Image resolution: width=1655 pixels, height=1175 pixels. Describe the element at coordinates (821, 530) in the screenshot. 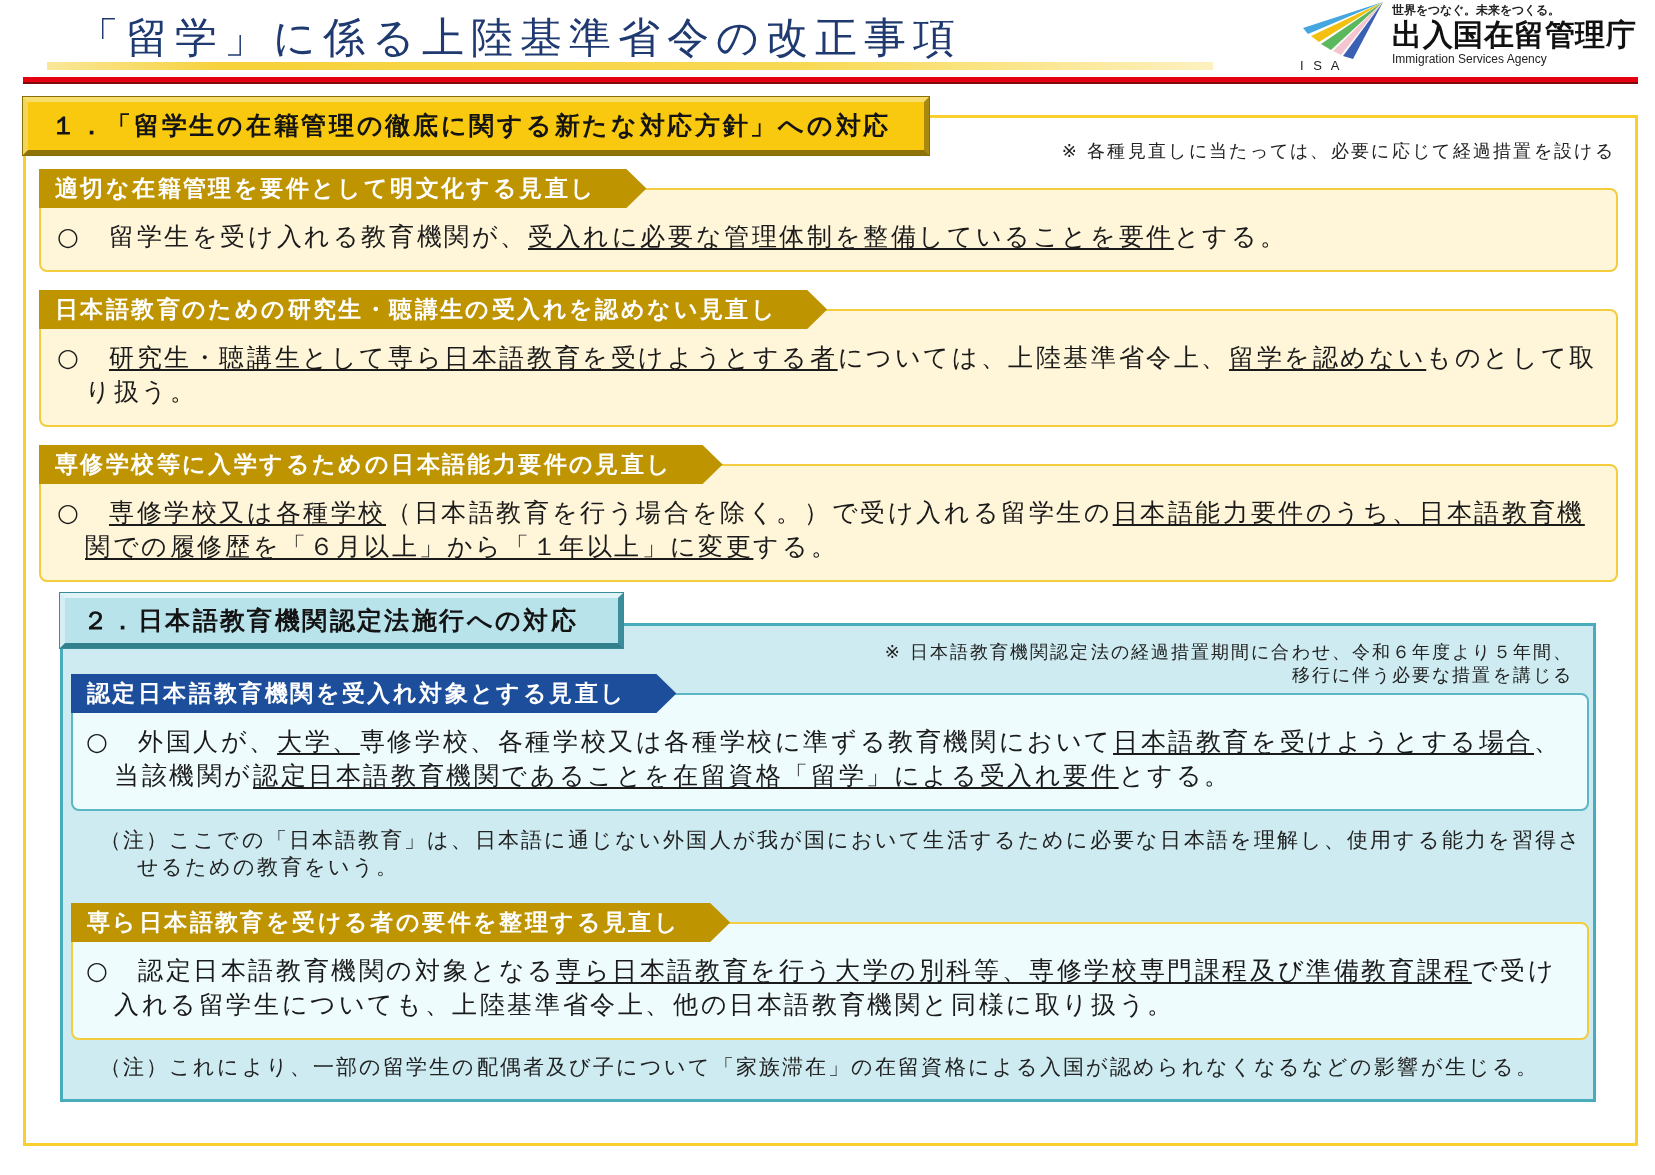

I see `body-text: ○ 専修学校又は各種学校（日本語教育を行う場合を除く。）で受け入れる留学生の 日本語能力要件のうち、日本語教育機関での履修歴を「６月以上」から「１年以上」に変更する。` at that location.